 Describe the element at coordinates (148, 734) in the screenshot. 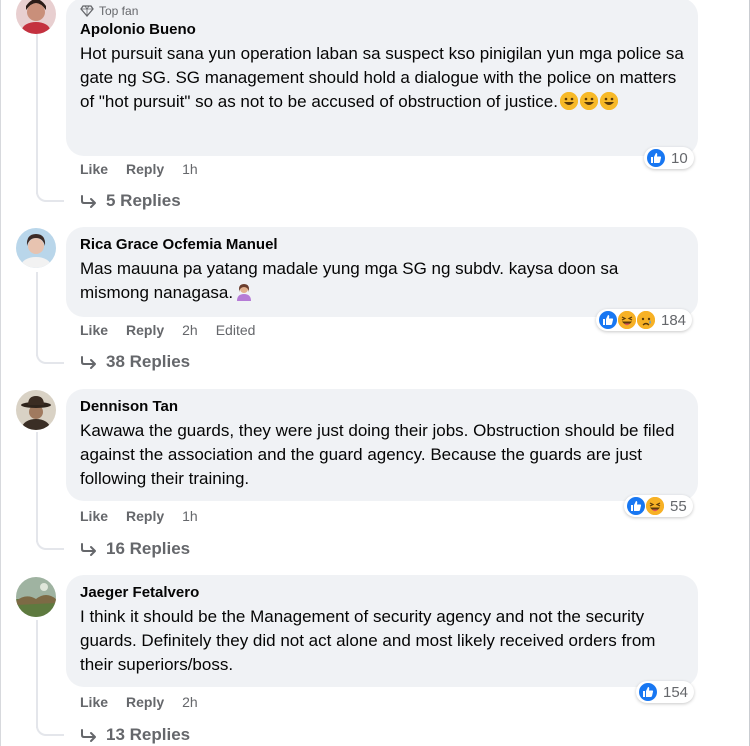

I see `replies-count-label: 13 Replies` at that location.